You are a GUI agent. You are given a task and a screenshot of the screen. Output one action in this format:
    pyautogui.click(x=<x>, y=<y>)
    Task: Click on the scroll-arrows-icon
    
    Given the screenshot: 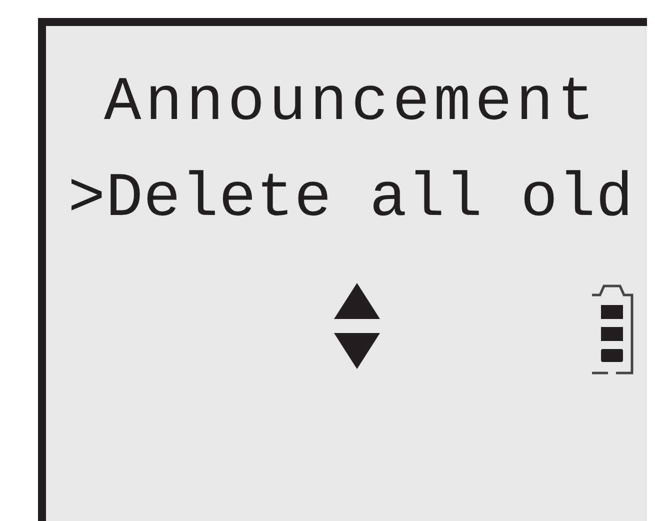 What is the action you would take?
    pyautogui.click(x=357, y=325)
    